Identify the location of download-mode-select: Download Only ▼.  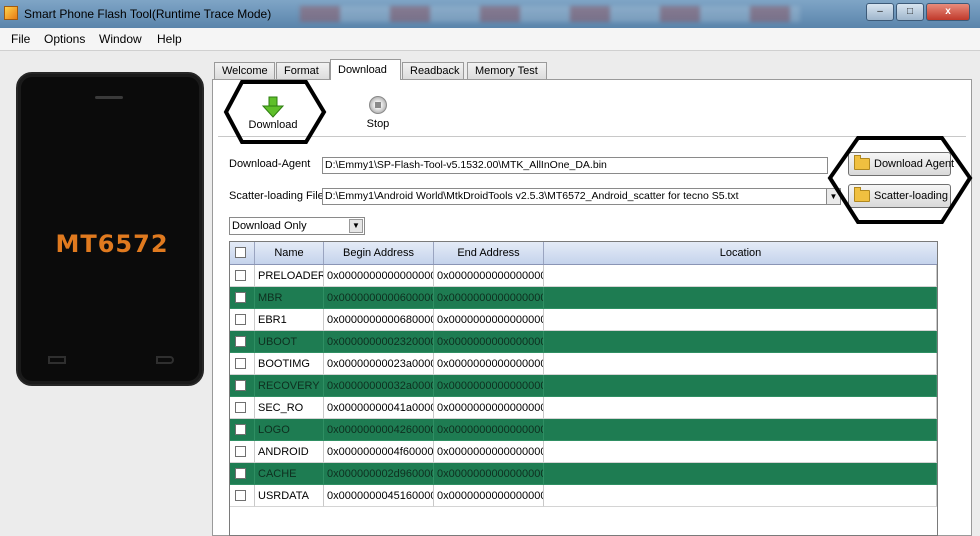
(297, 226).